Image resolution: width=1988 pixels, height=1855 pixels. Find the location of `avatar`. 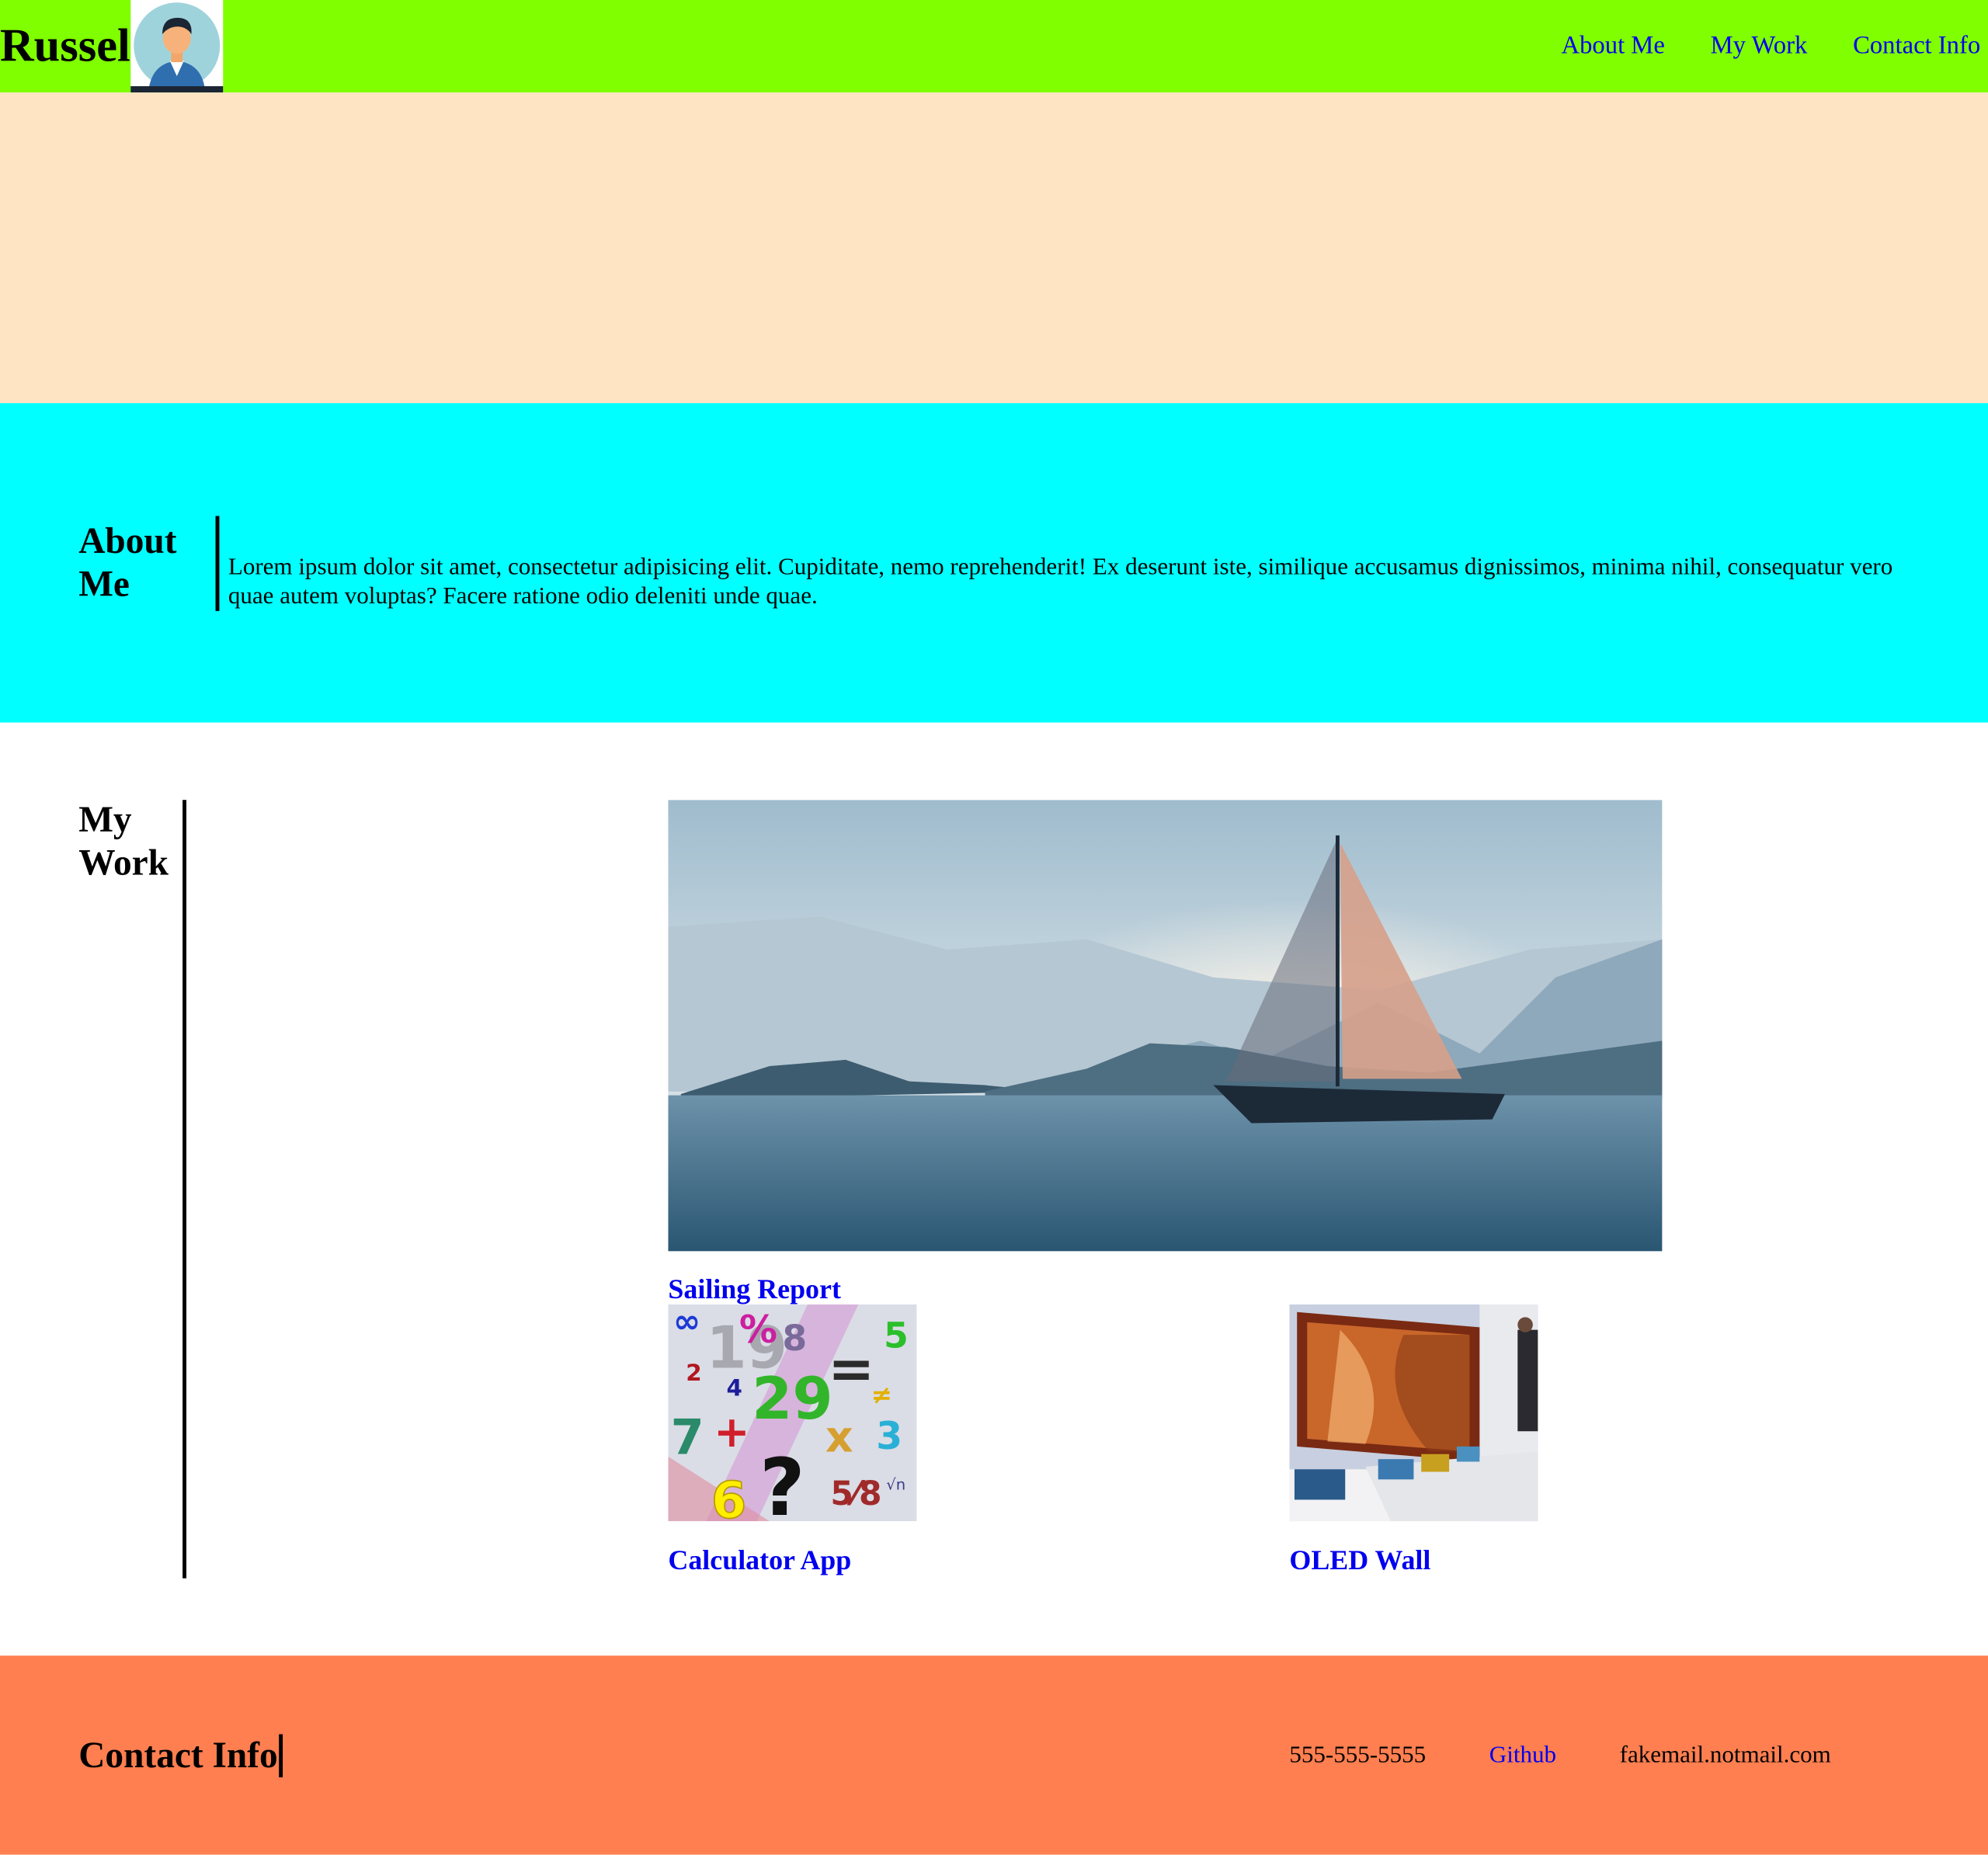

avatar is located at coordinates (177, 46).